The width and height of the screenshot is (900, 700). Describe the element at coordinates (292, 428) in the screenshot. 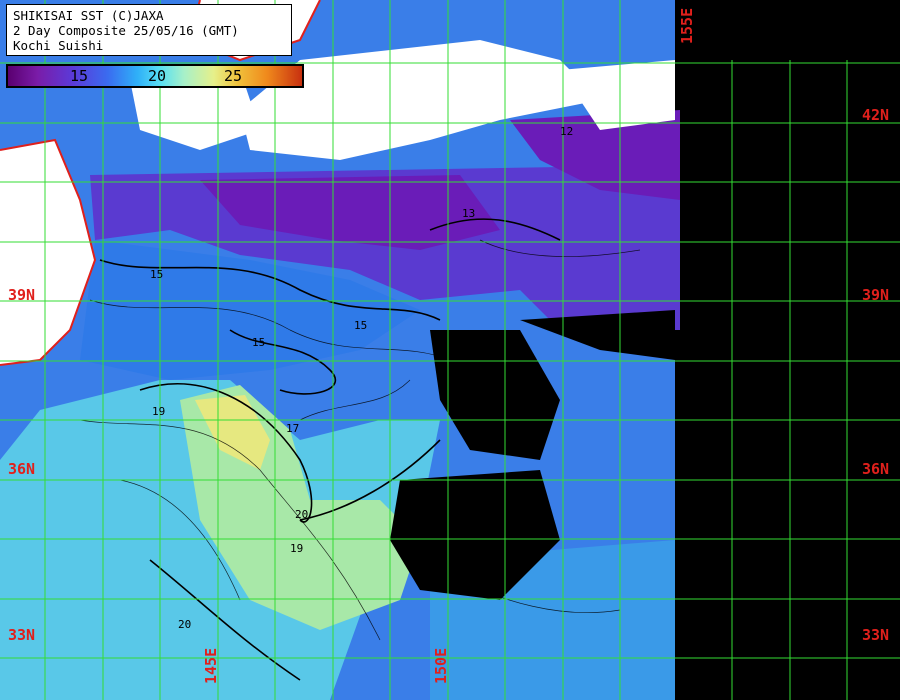

I see `contour-label: 17` at that location.